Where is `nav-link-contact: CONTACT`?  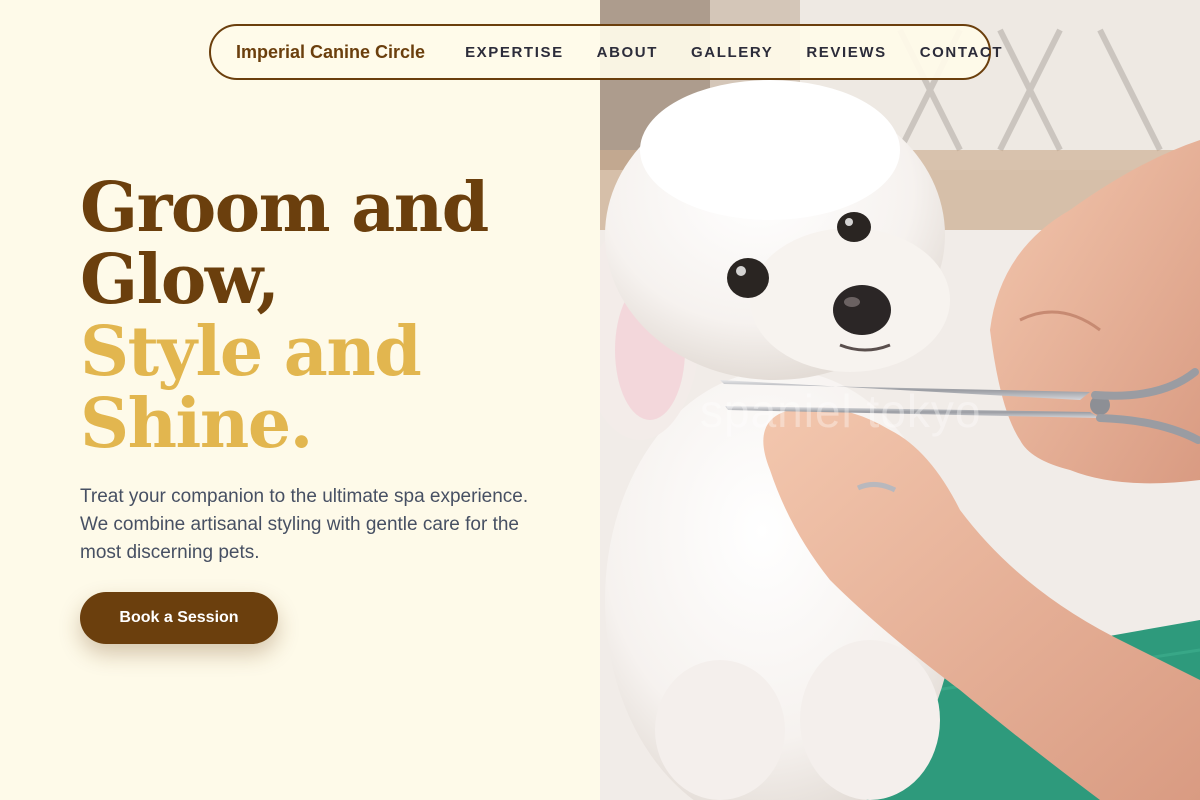
nav-link-contact: CONTACT is located at coordinates (961, 52).